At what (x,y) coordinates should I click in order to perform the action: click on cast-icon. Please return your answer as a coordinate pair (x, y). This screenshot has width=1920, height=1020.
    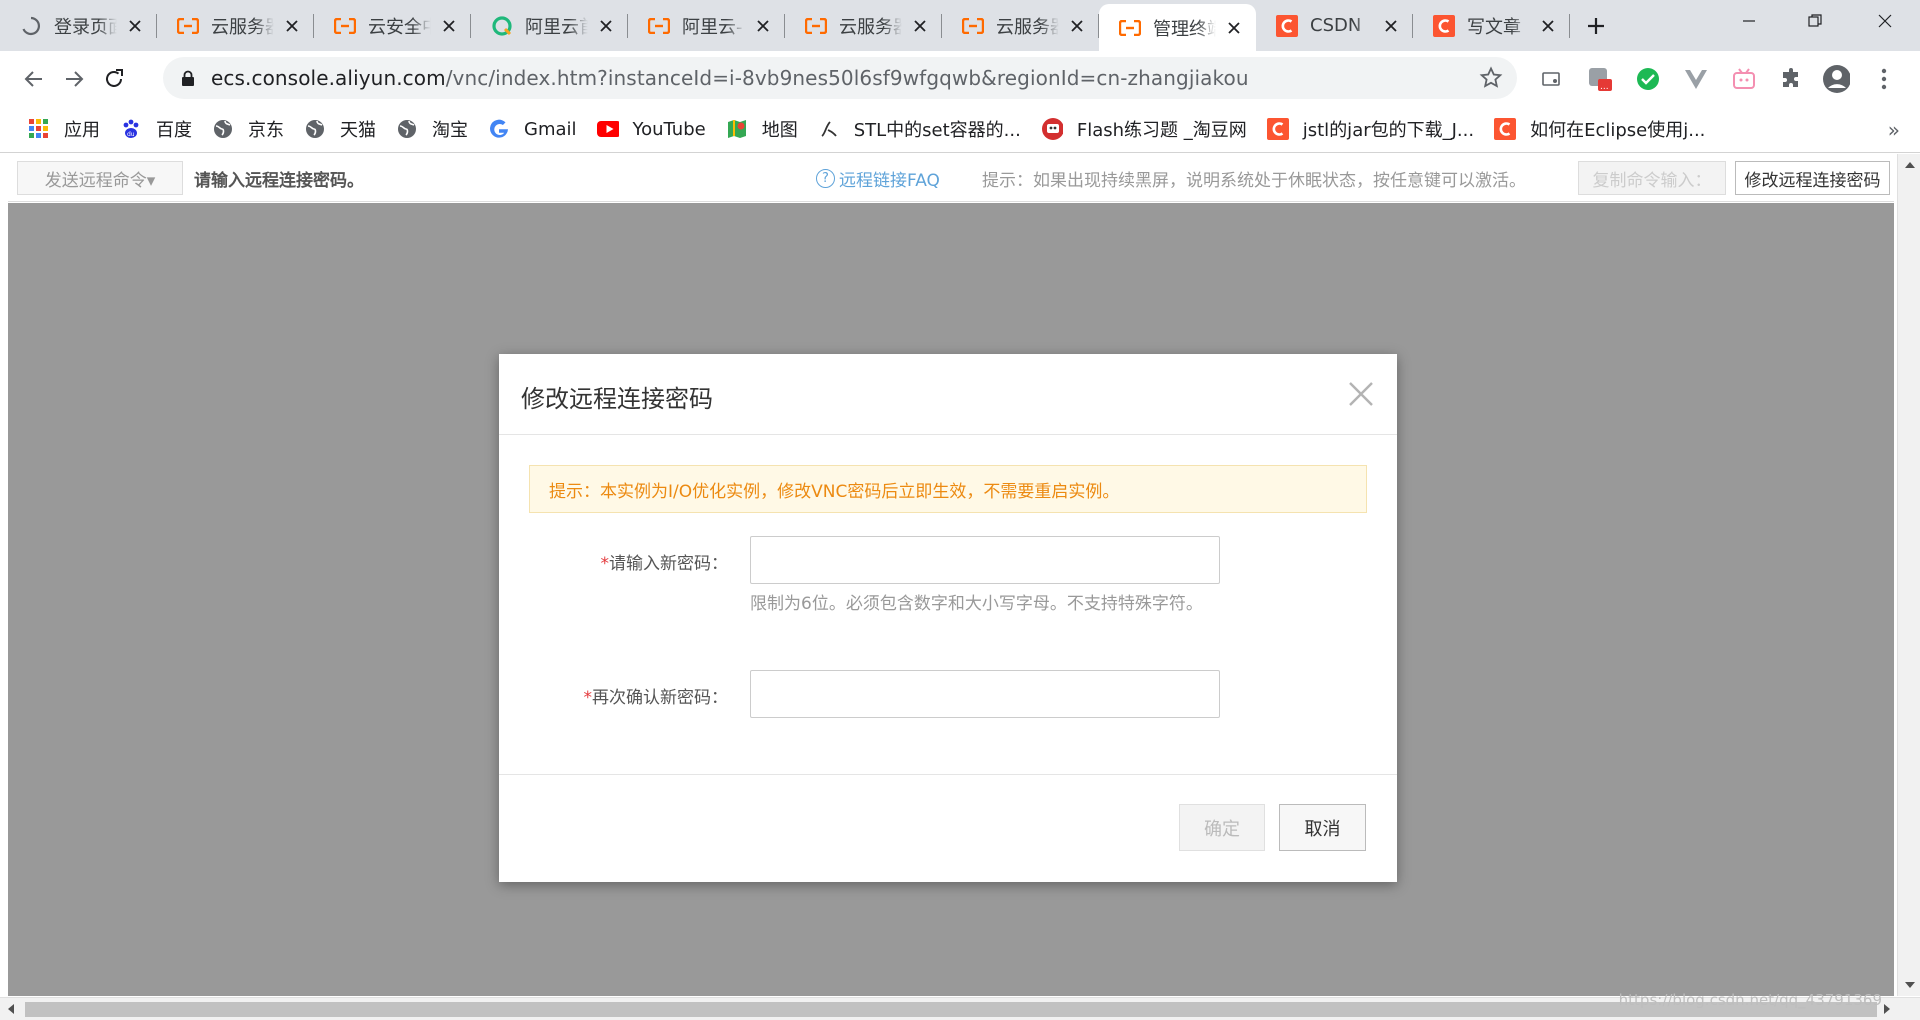
    Looking at the image, I should click on (1551, 79).